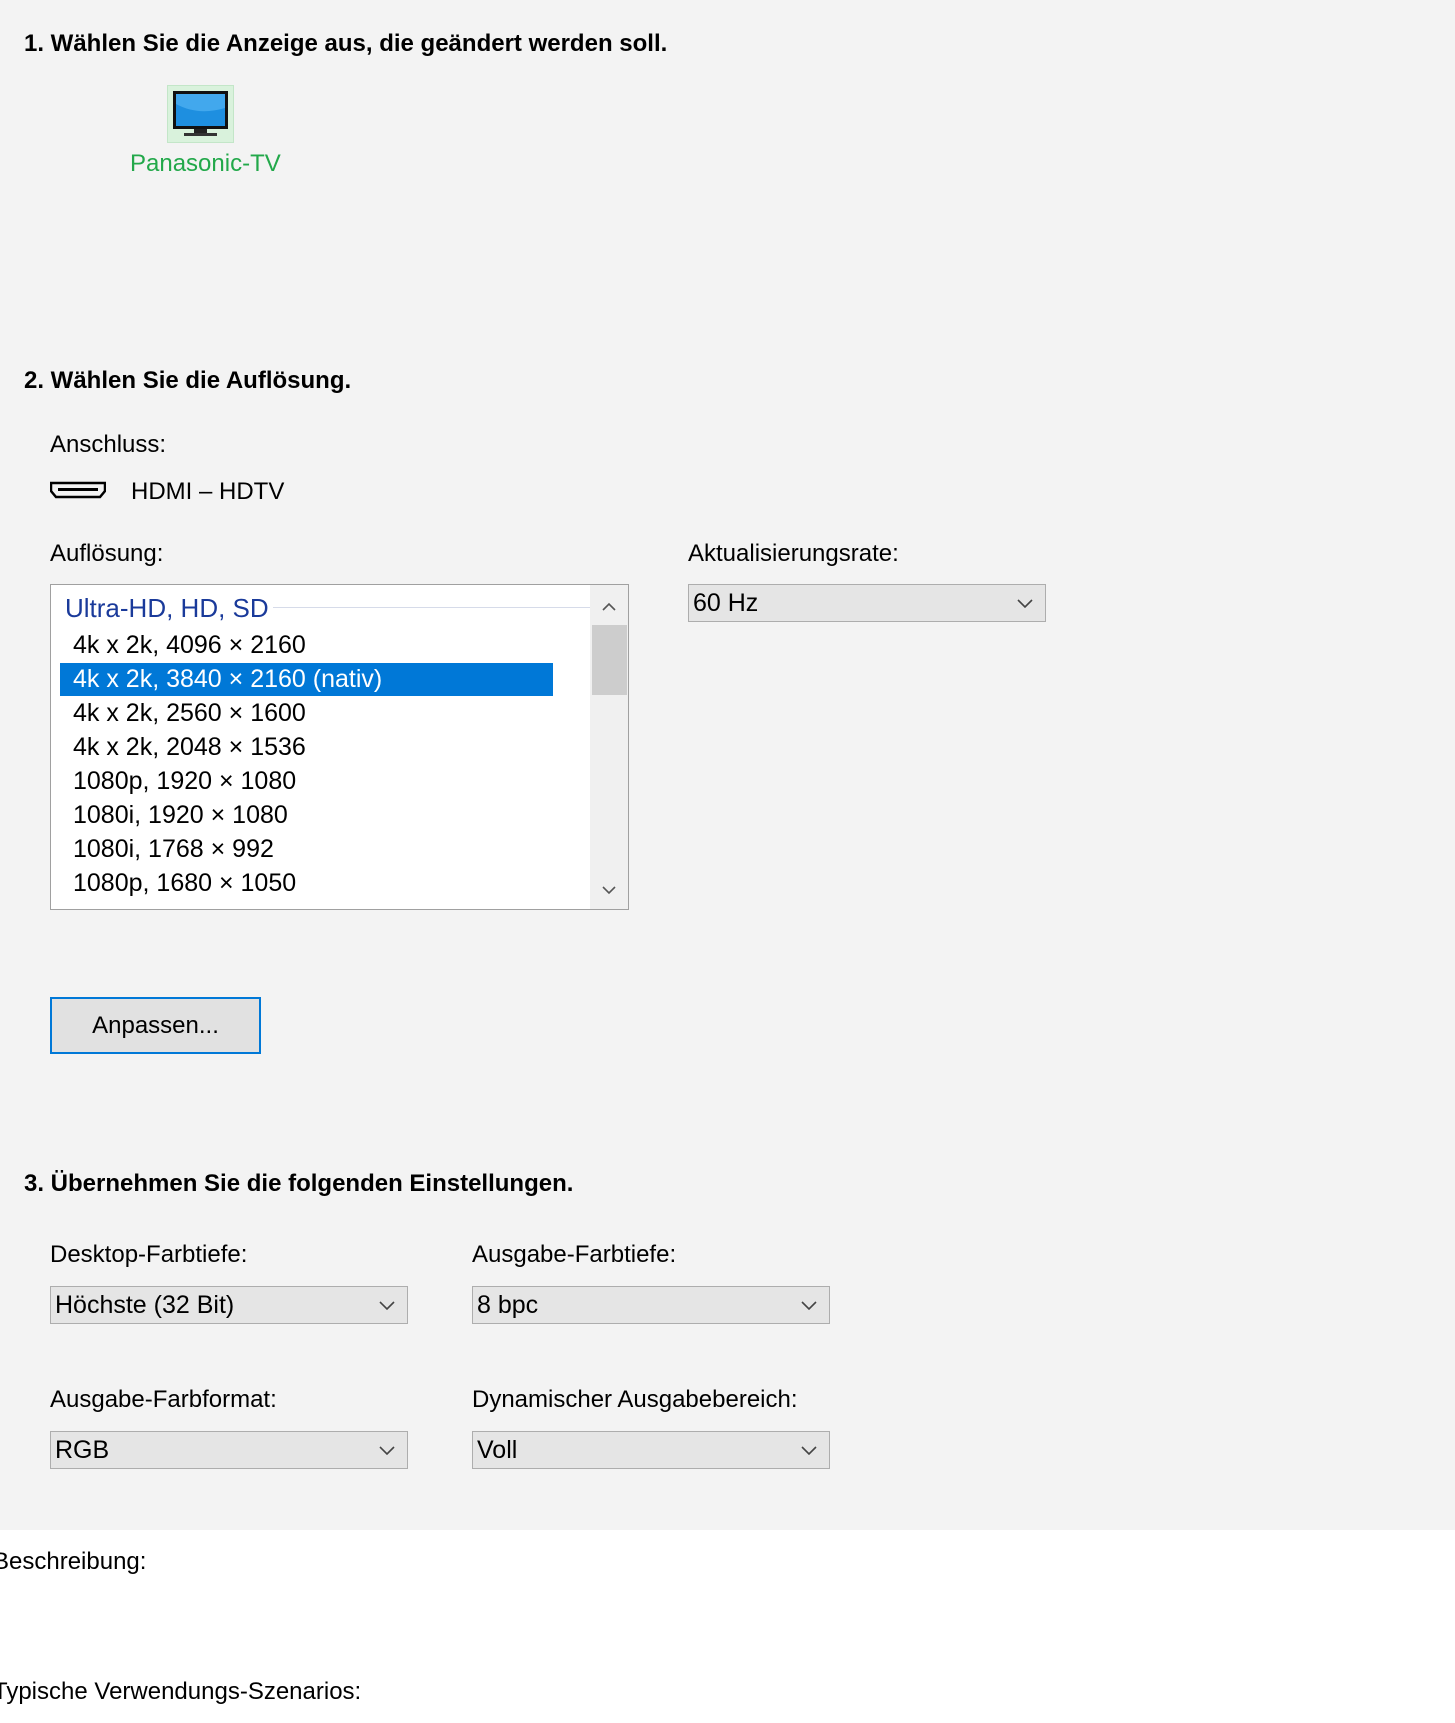  What do you see at coordinates (145, 1305) in the screenshot?
I see `desktop-depth-value: Höchste (32 Bit)` at bounding box center [145, 1305].